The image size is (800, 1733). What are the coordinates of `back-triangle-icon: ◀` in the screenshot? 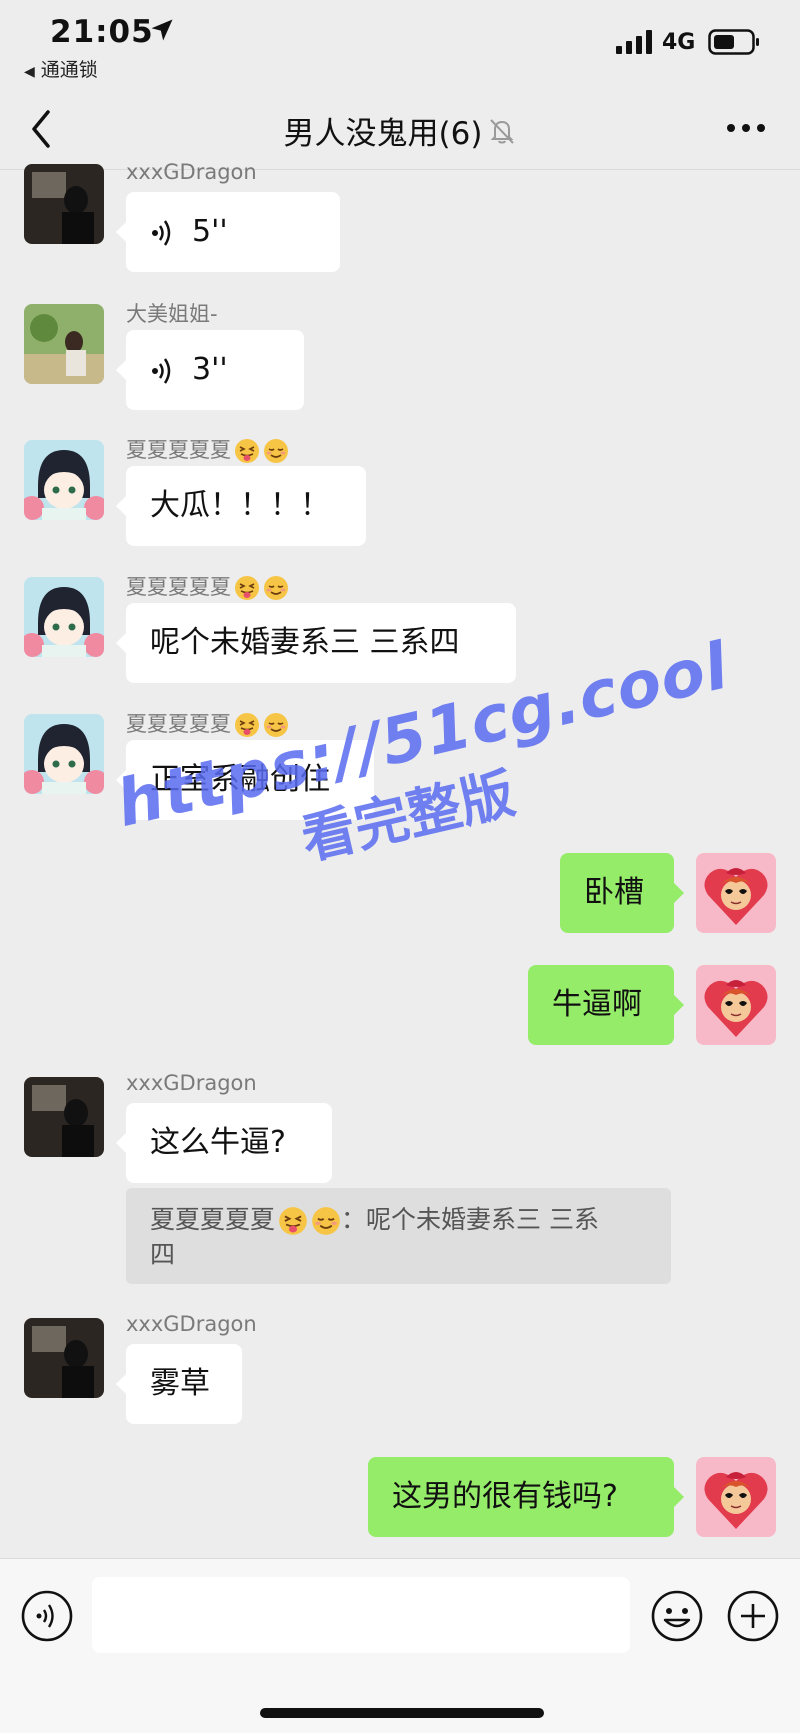 It's located at (29, 72).